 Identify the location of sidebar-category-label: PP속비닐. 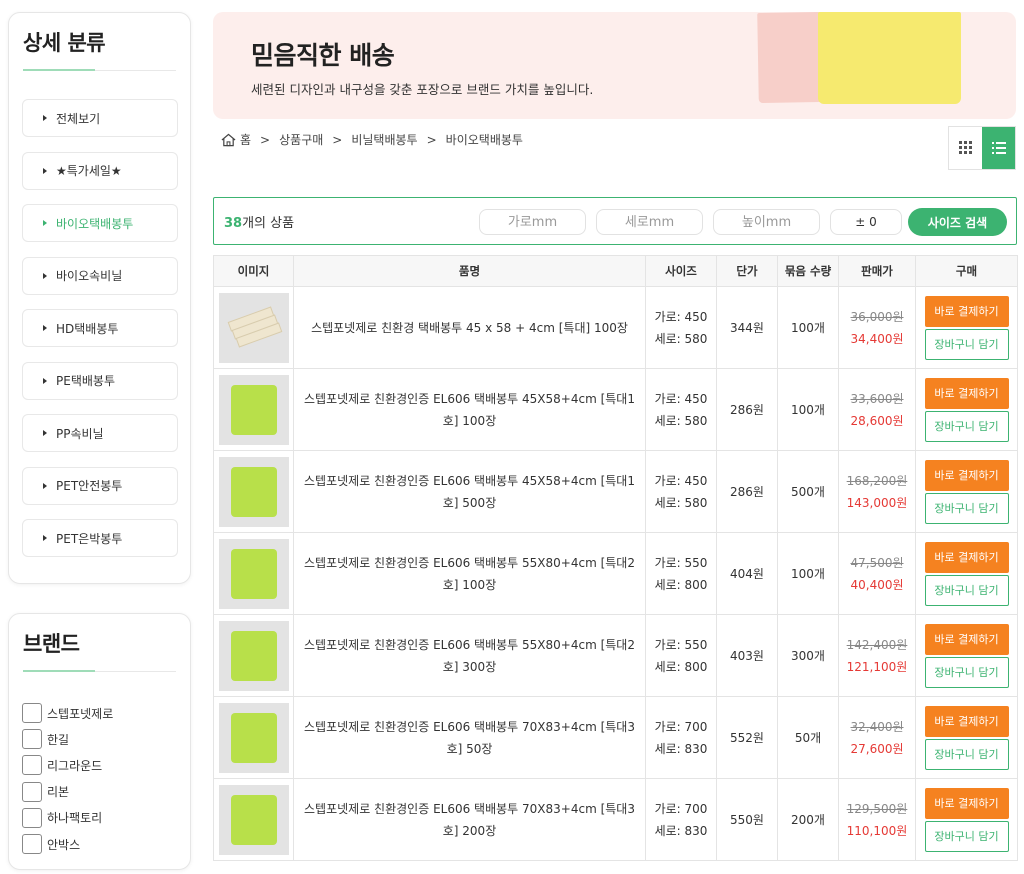
(80, 433).